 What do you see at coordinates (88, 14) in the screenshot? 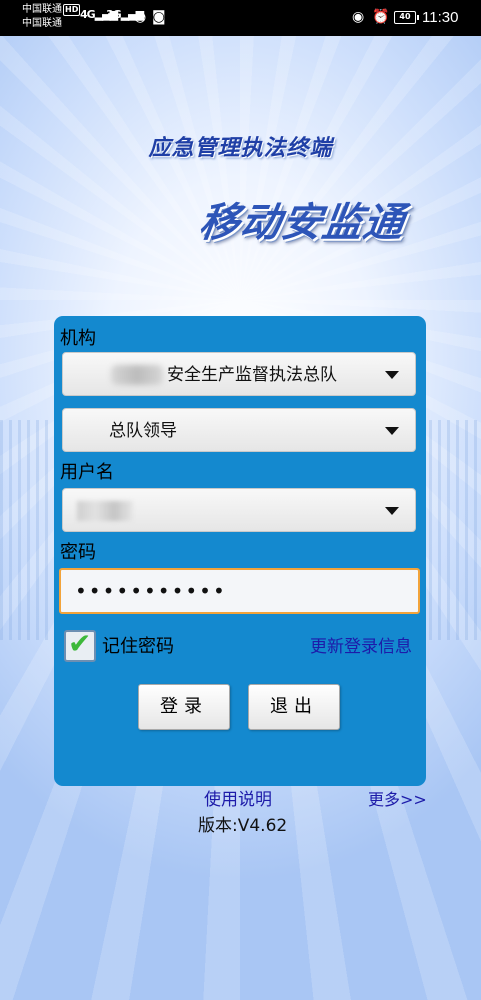
I see `signal-4g-label: 4G` at bounding box center [88, 14].